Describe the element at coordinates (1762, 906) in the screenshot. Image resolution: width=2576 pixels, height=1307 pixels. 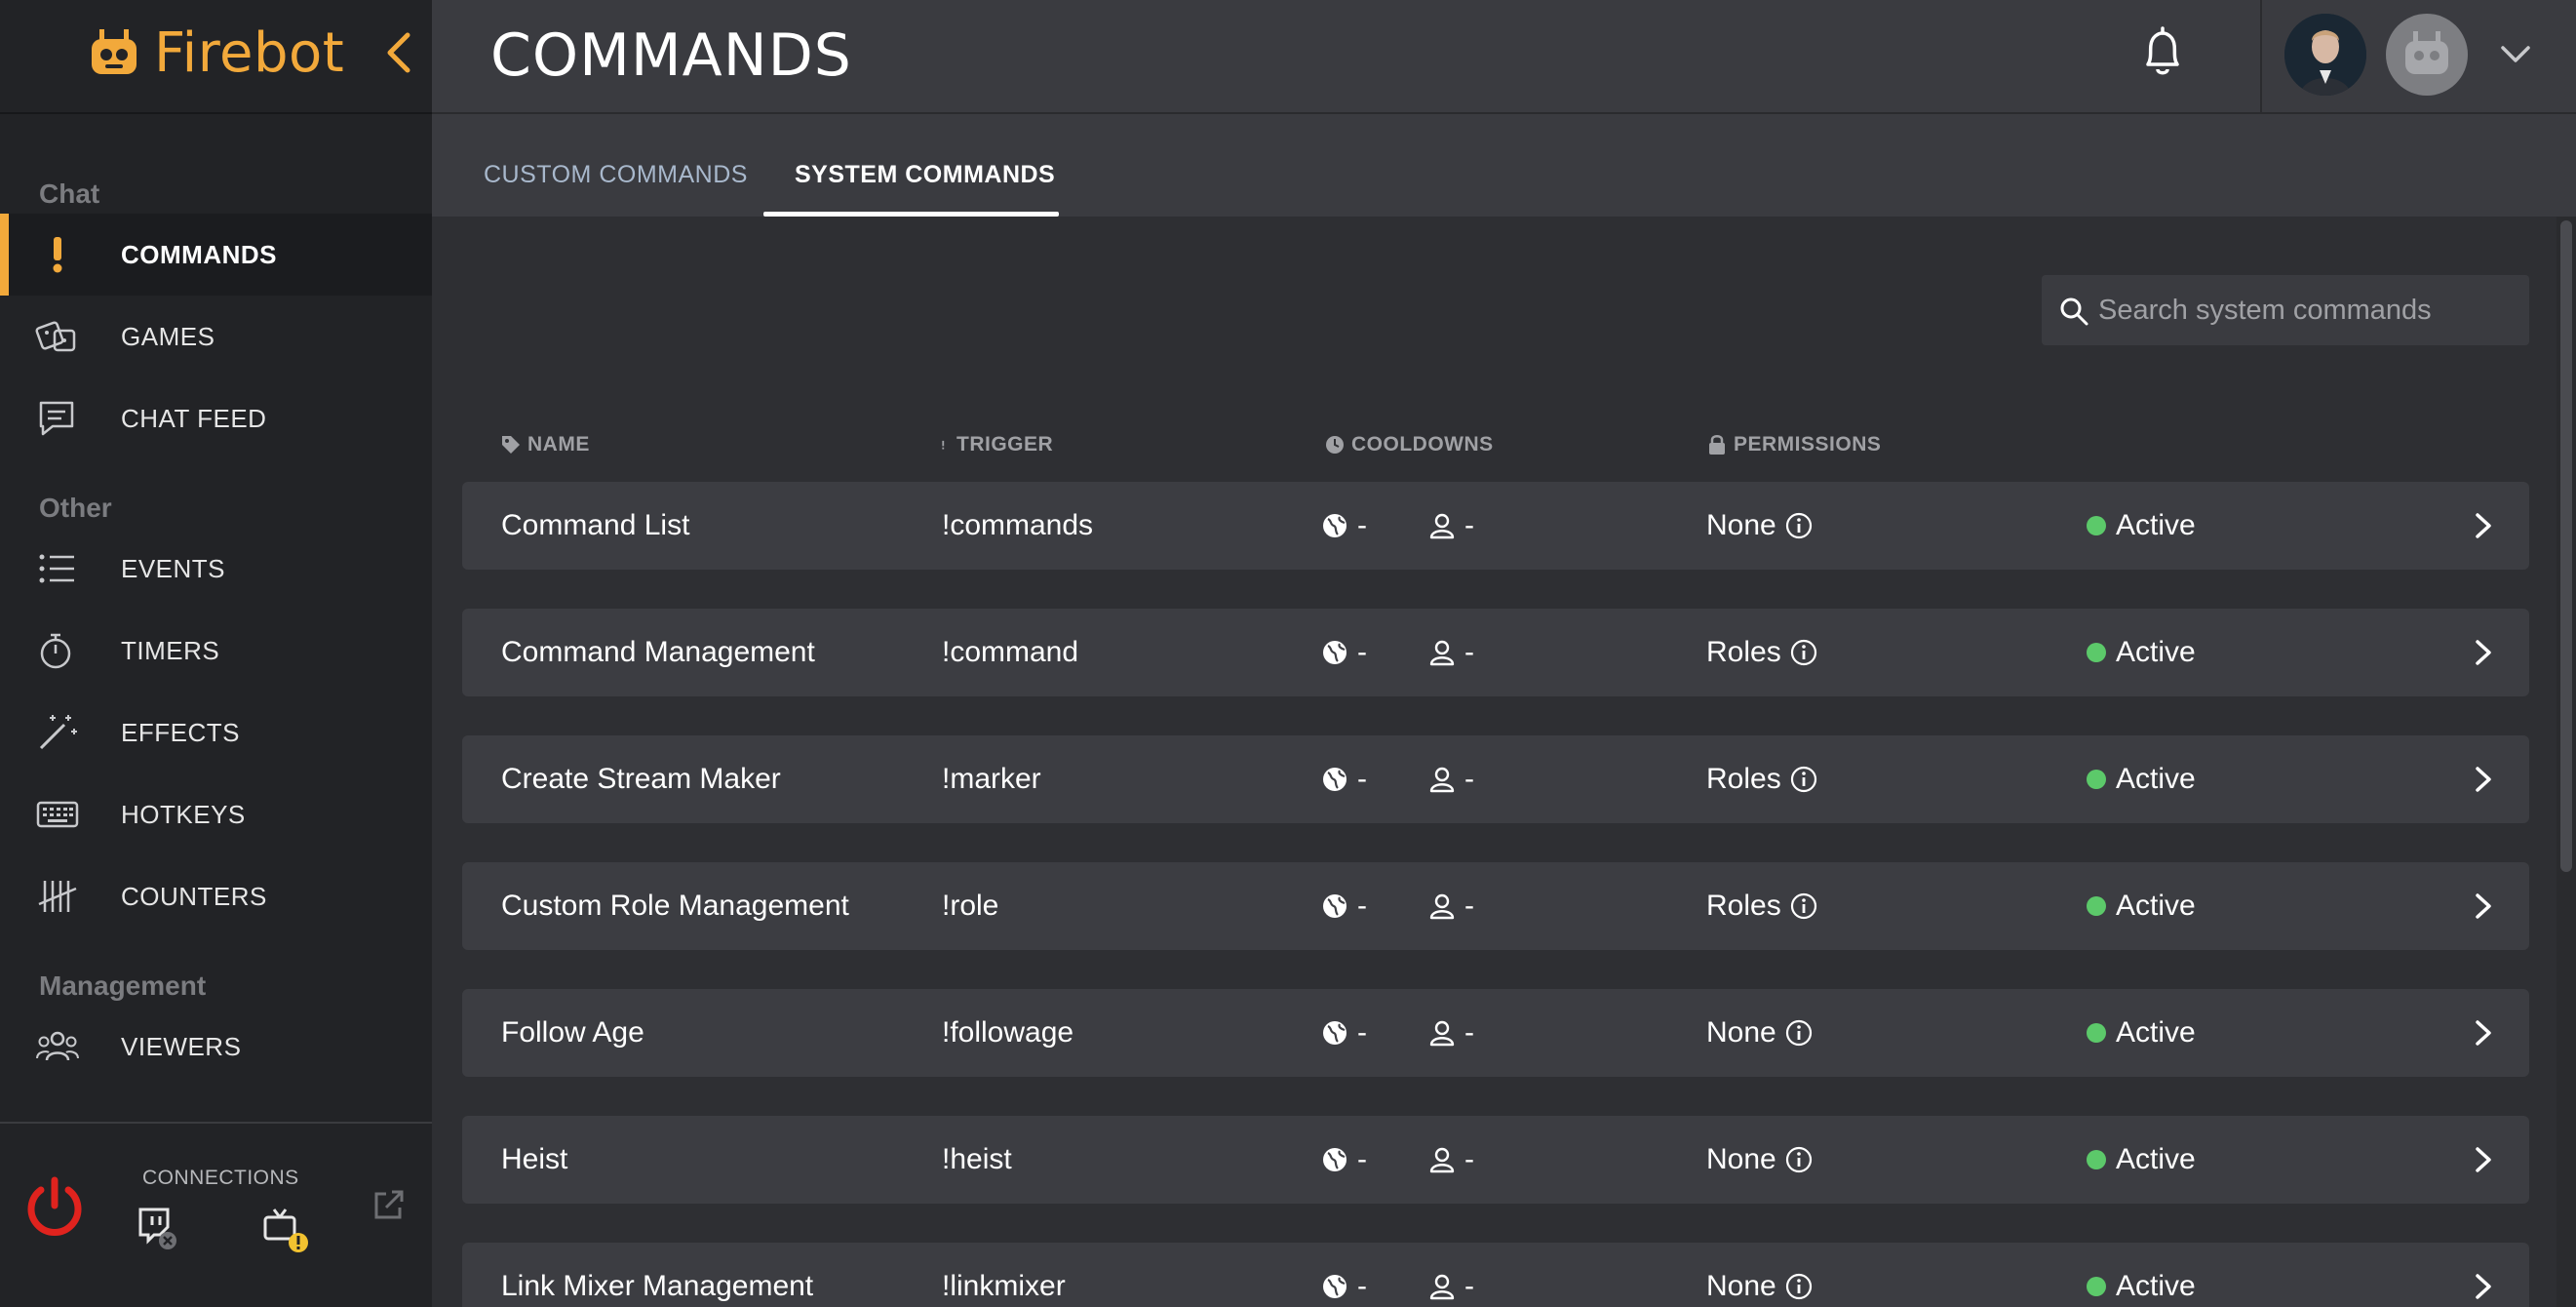
I see `permissions: Roles` at that location.